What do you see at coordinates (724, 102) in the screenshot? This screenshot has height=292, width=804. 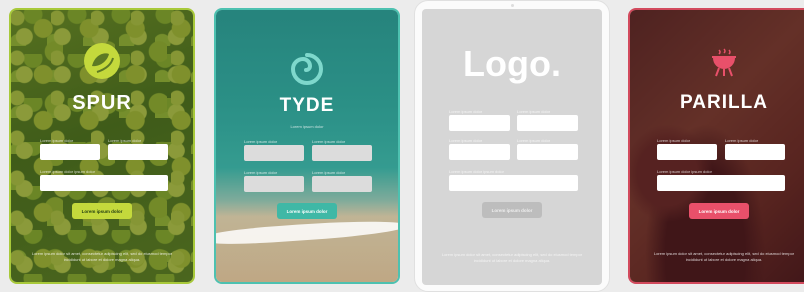 I see `brand-title: PARILLA` at bounding box center [724, 102].